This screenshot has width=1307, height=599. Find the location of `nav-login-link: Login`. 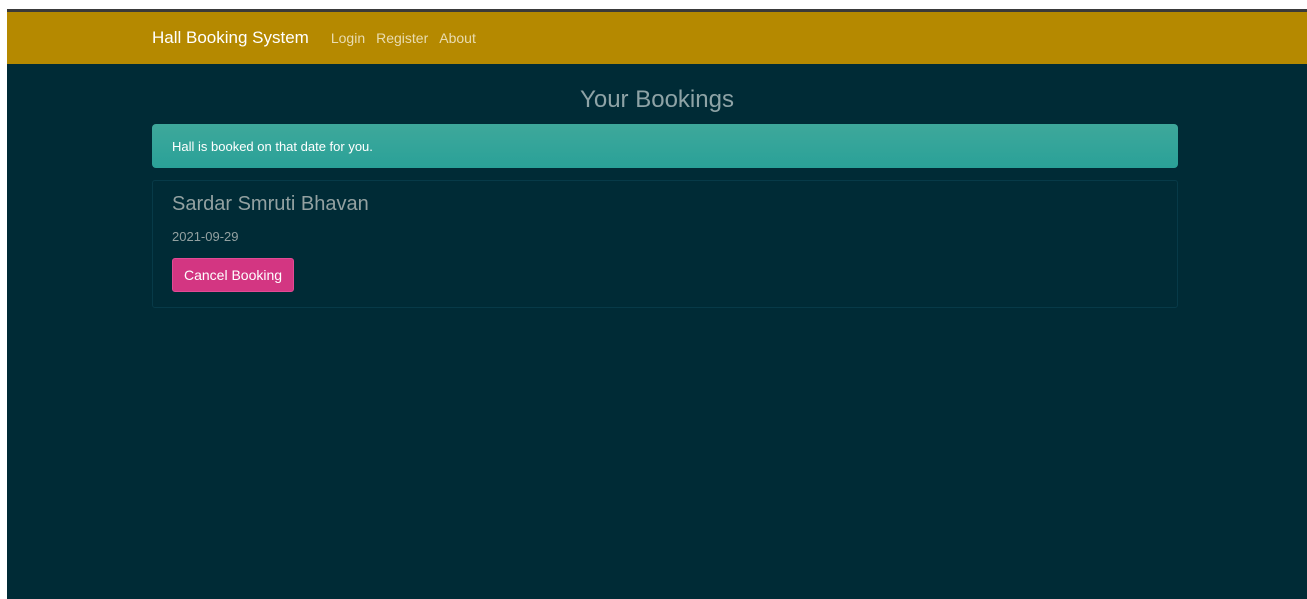

nav-login-link: Login is located at coordinates (348, 38).